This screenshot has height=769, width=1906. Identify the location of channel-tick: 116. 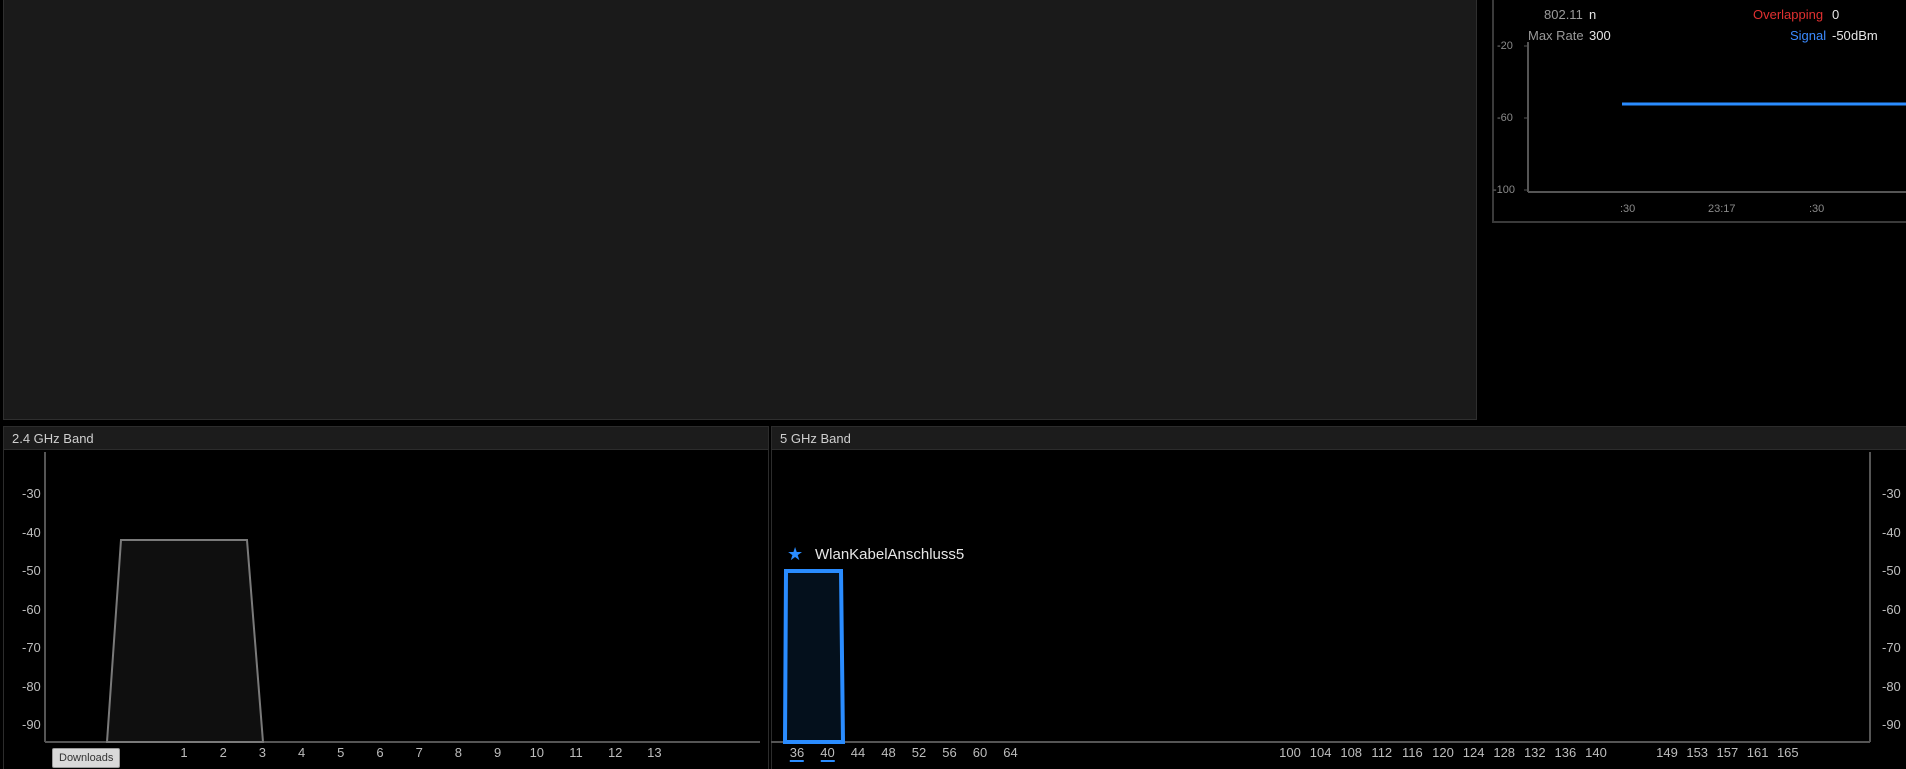
(1412, 752).